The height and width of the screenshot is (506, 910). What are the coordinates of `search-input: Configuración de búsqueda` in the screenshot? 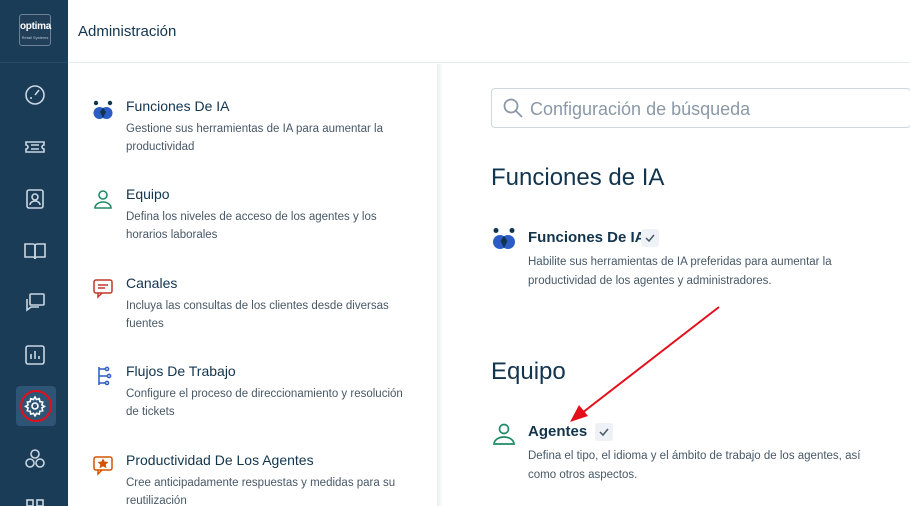 It's located at (640, 109).